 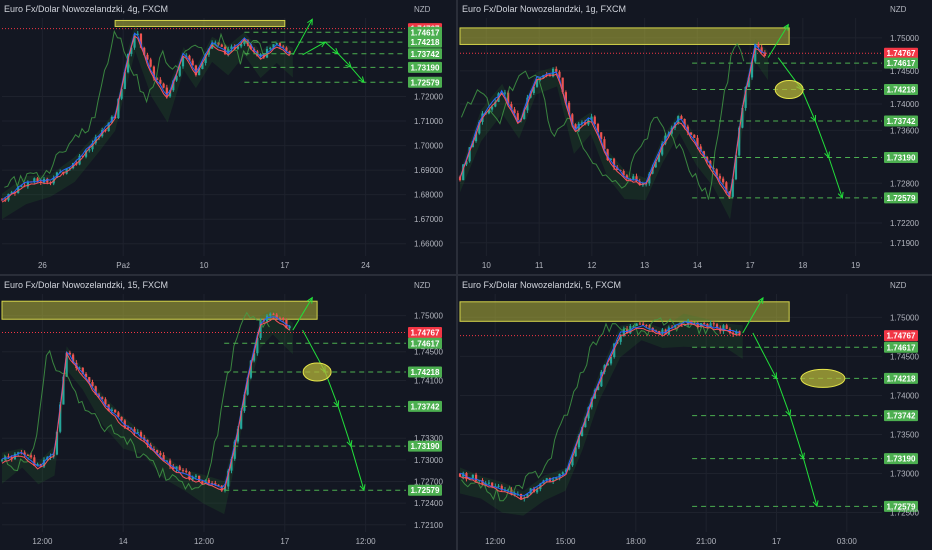 I want to click on y-tick-label: 1.70000, so click(x=428, y=146).